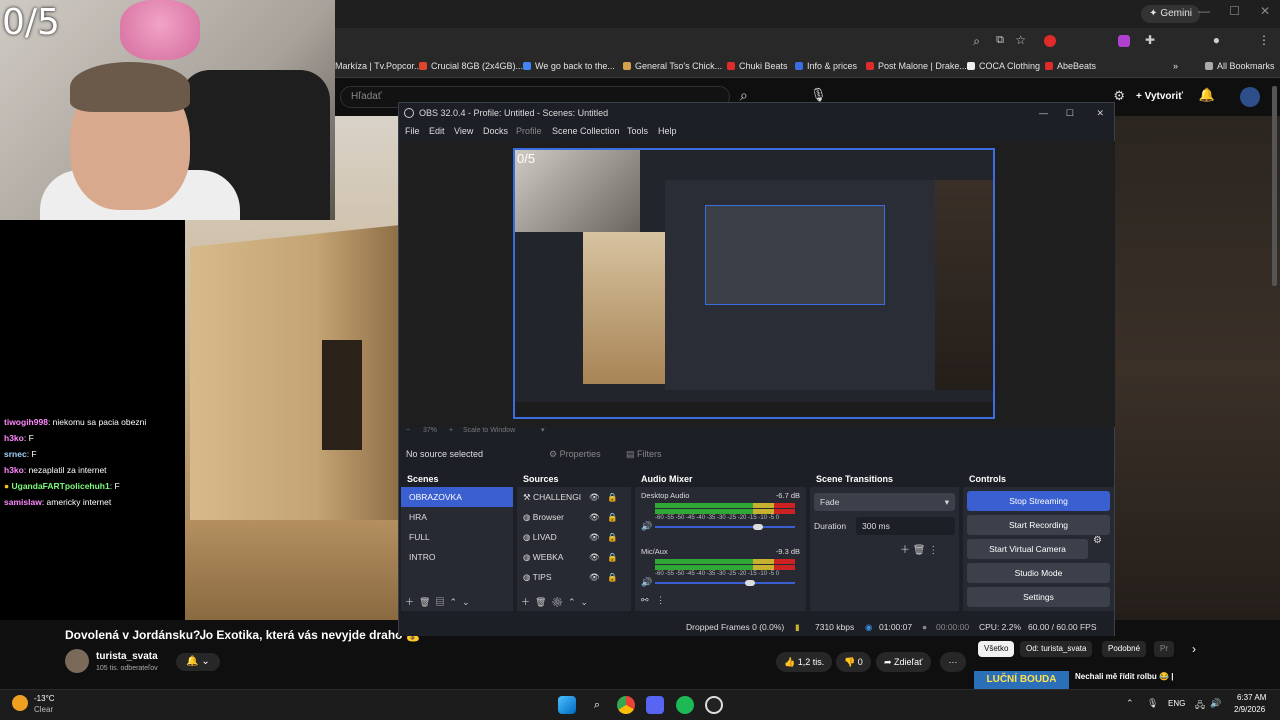 The image size is (1280, 720). I want to click on more-actions-button: ···, so click(953, 662).